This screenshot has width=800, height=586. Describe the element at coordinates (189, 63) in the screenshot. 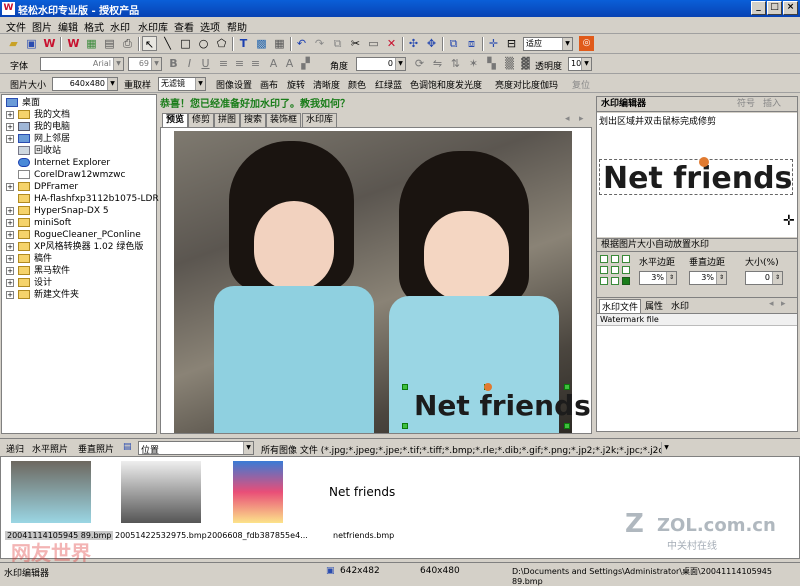

I see `italic-icon: I` at that location.